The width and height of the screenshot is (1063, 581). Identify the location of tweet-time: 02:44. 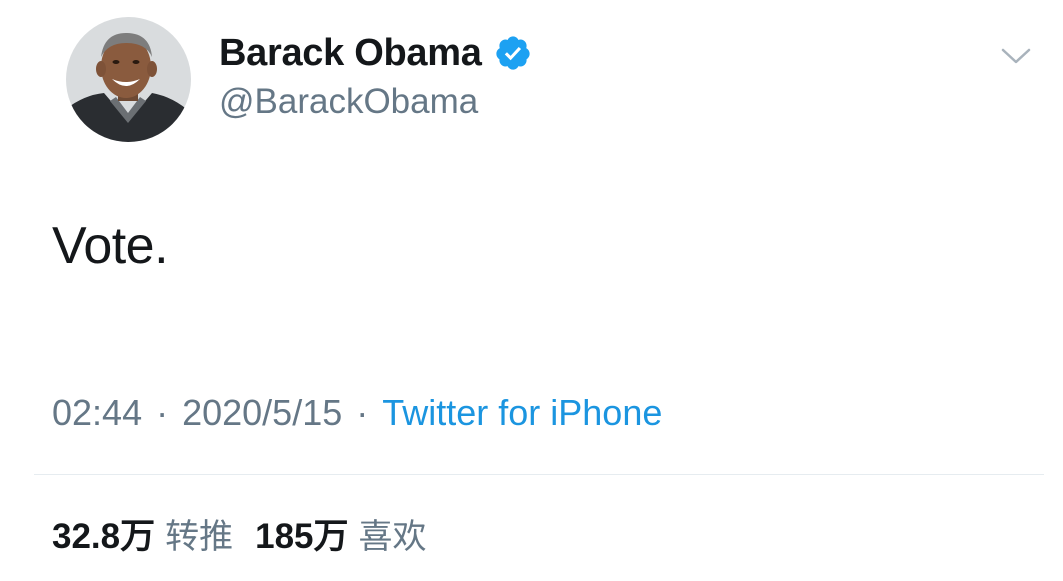
(97, 413).